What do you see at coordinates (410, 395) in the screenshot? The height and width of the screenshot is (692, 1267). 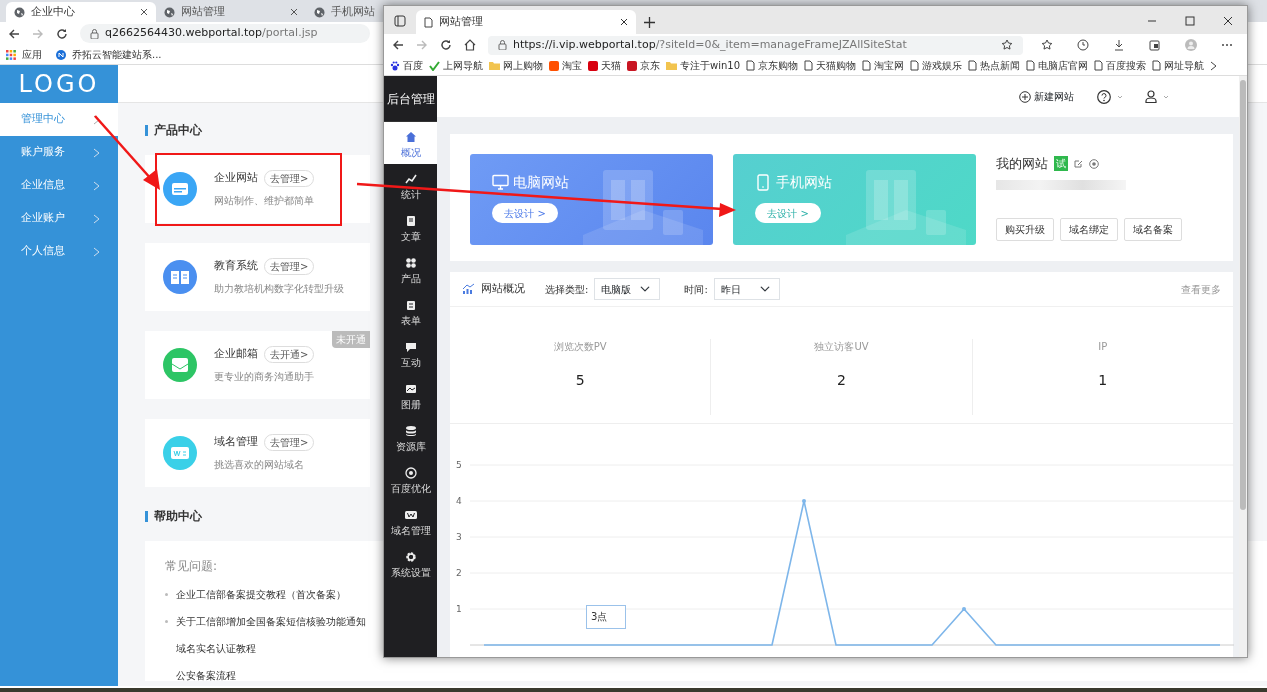 I see `nav-item: 图册` at bounding box center [410, 395].